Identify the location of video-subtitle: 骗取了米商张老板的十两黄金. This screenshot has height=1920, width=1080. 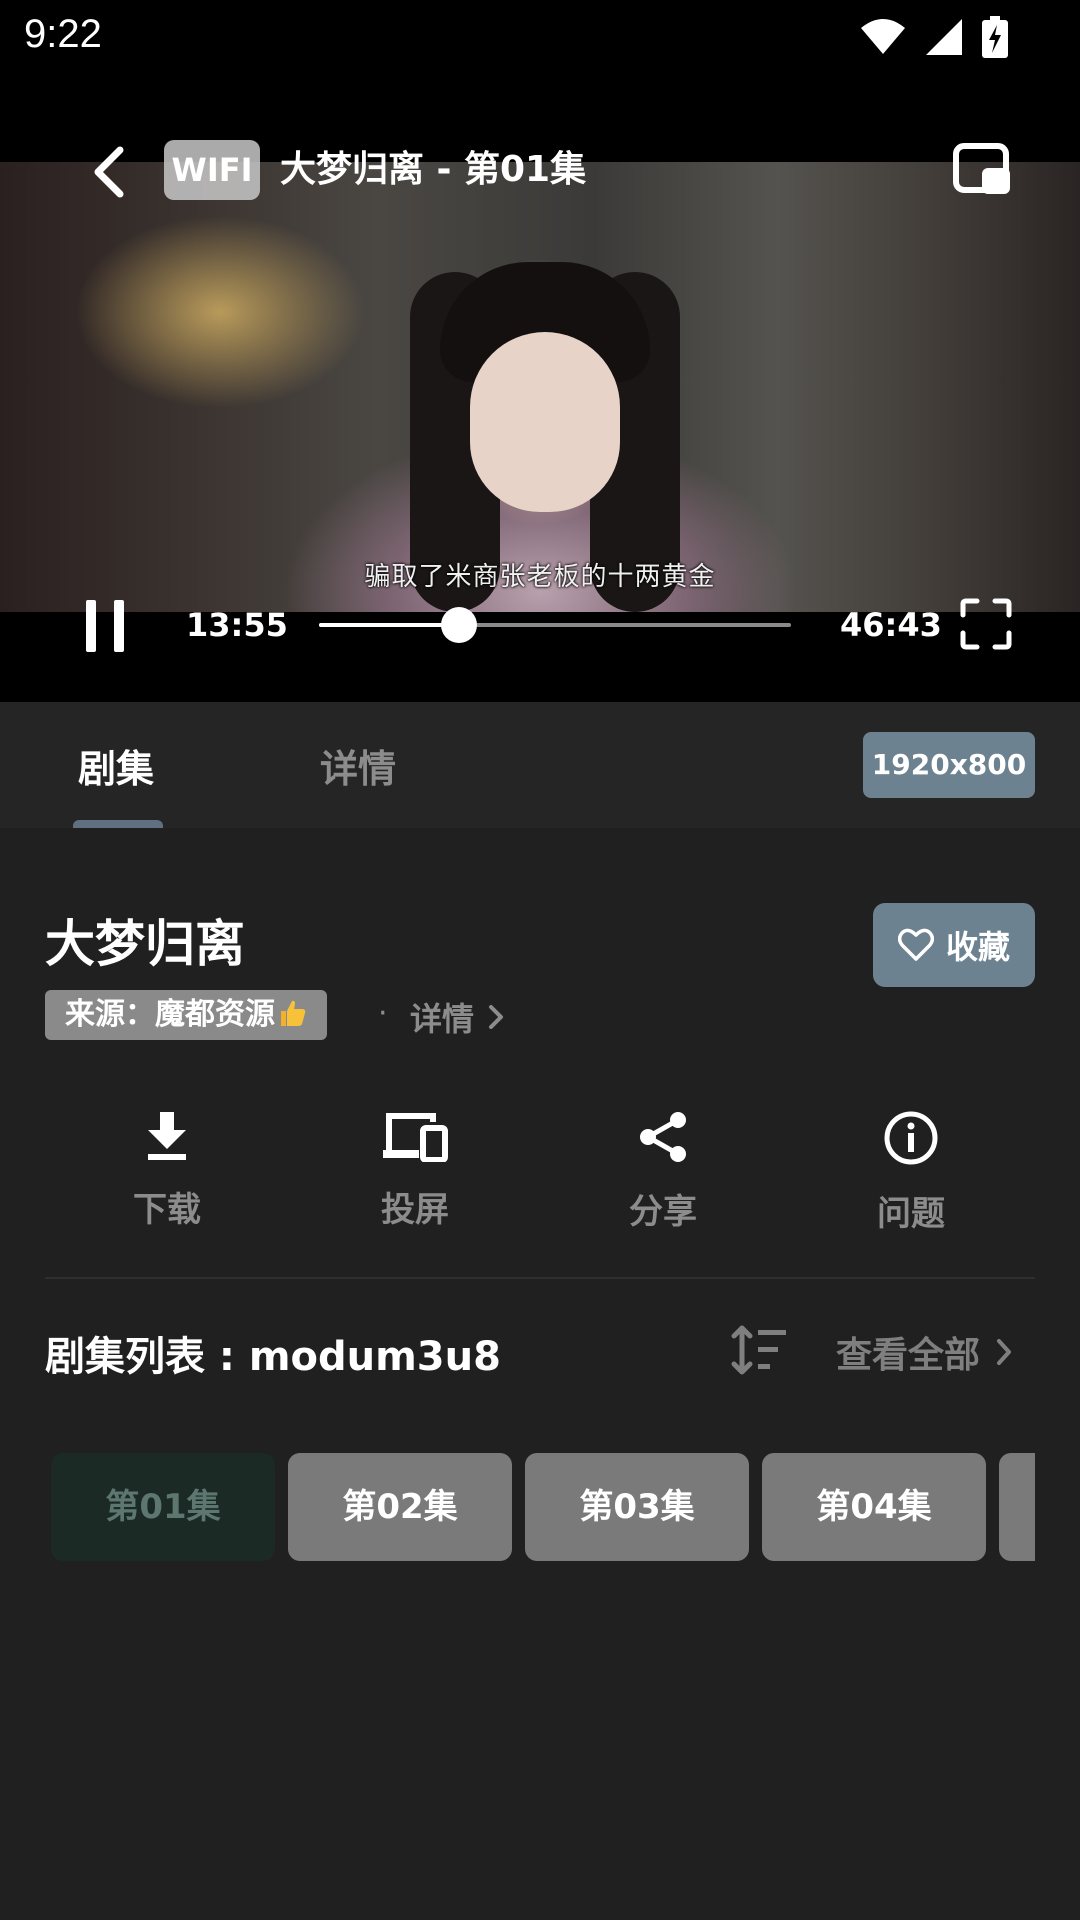
(540, 577).